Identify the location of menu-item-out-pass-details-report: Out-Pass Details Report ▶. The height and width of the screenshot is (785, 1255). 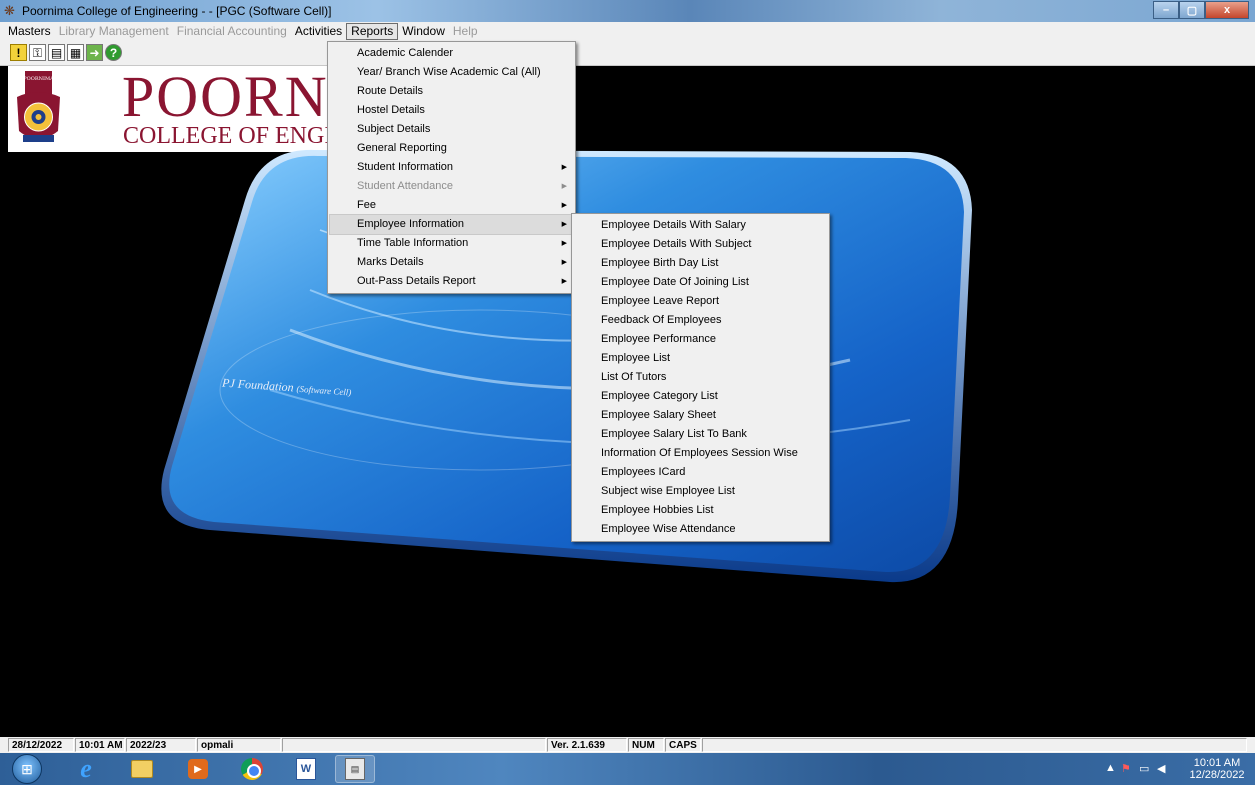
(451, 281).